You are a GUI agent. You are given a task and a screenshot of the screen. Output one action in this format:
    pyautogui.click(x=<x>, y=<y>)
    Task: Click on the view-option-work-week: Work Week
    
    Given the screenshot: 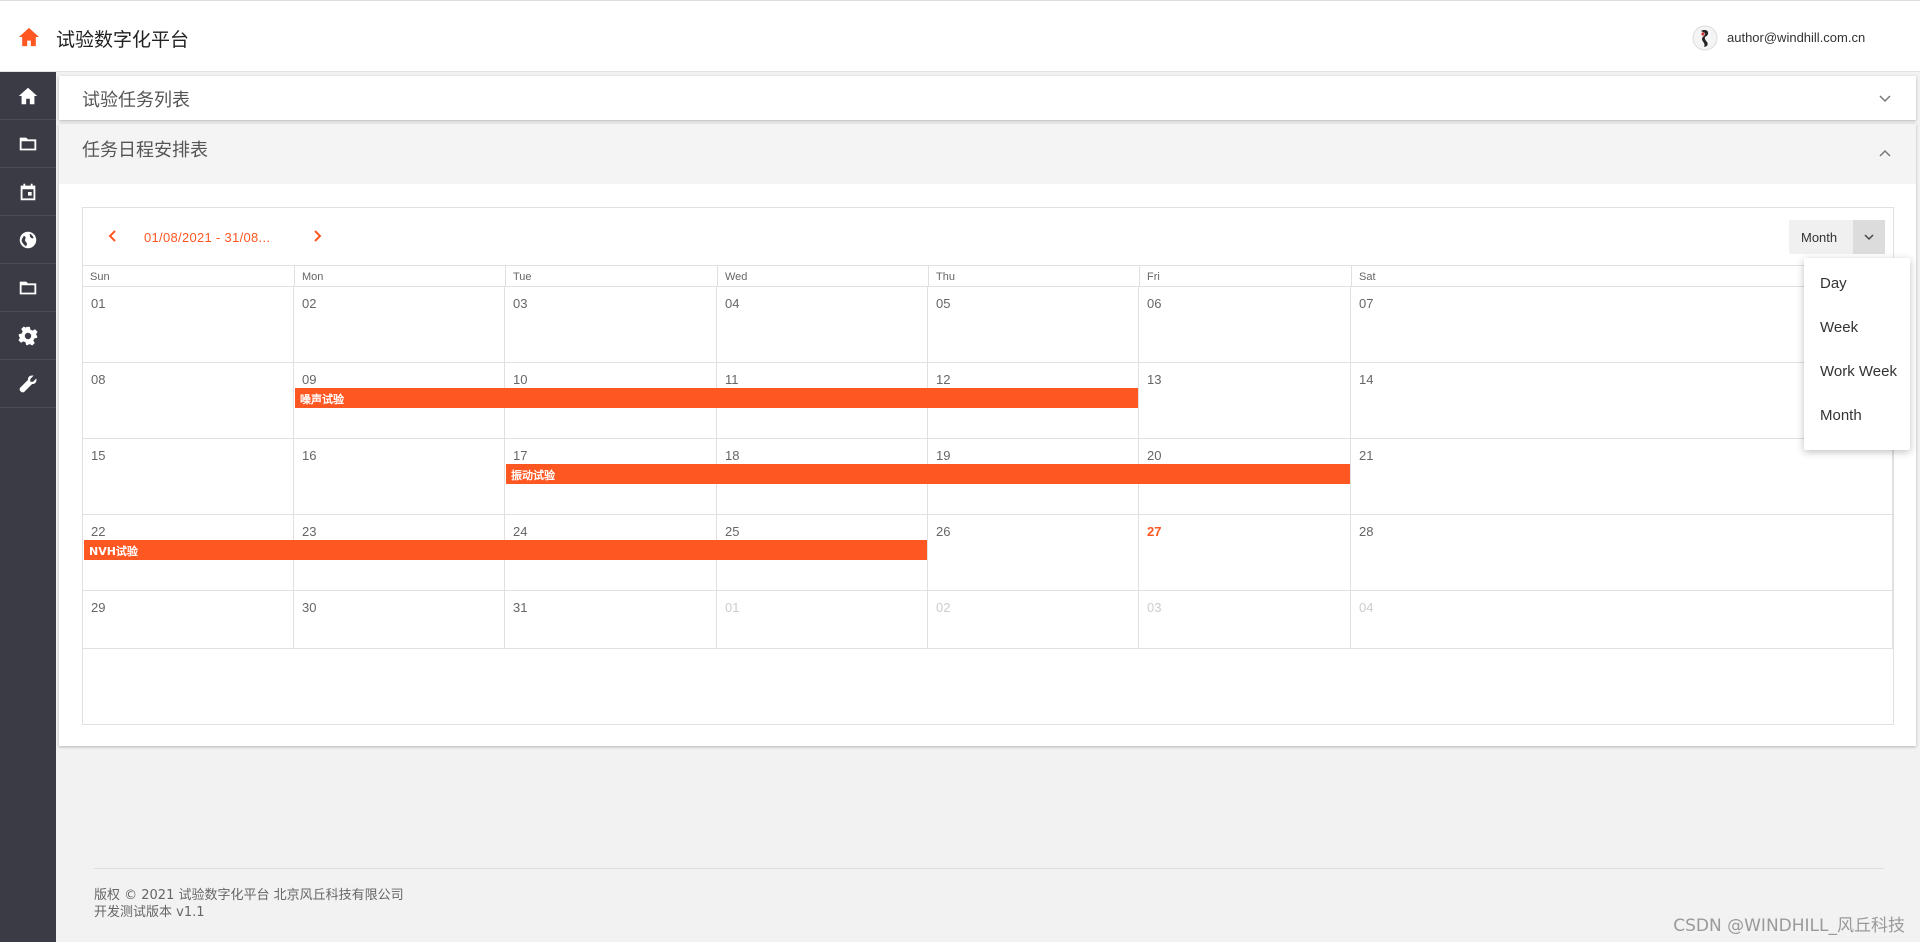 What is the action you would take?
    pyautogui.click(x=1857, y=372)
    